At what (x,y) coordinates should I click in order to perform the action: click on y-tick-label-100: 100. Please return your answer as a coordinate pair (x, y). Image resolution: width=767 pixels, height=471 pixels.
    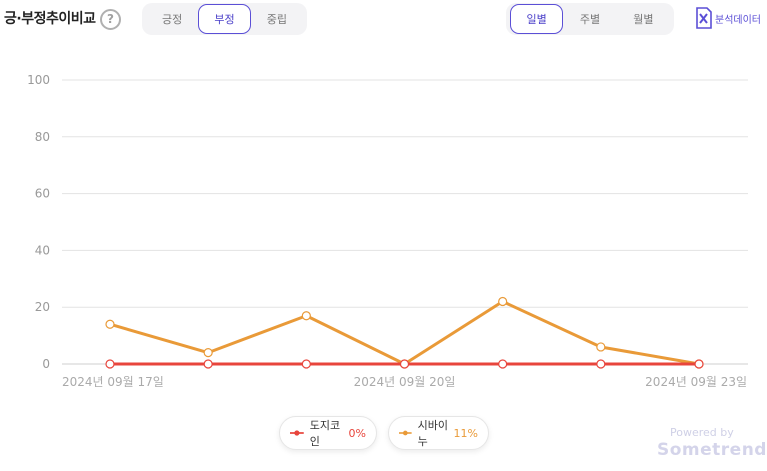
    Looking at the image, I should click on (38, 80).